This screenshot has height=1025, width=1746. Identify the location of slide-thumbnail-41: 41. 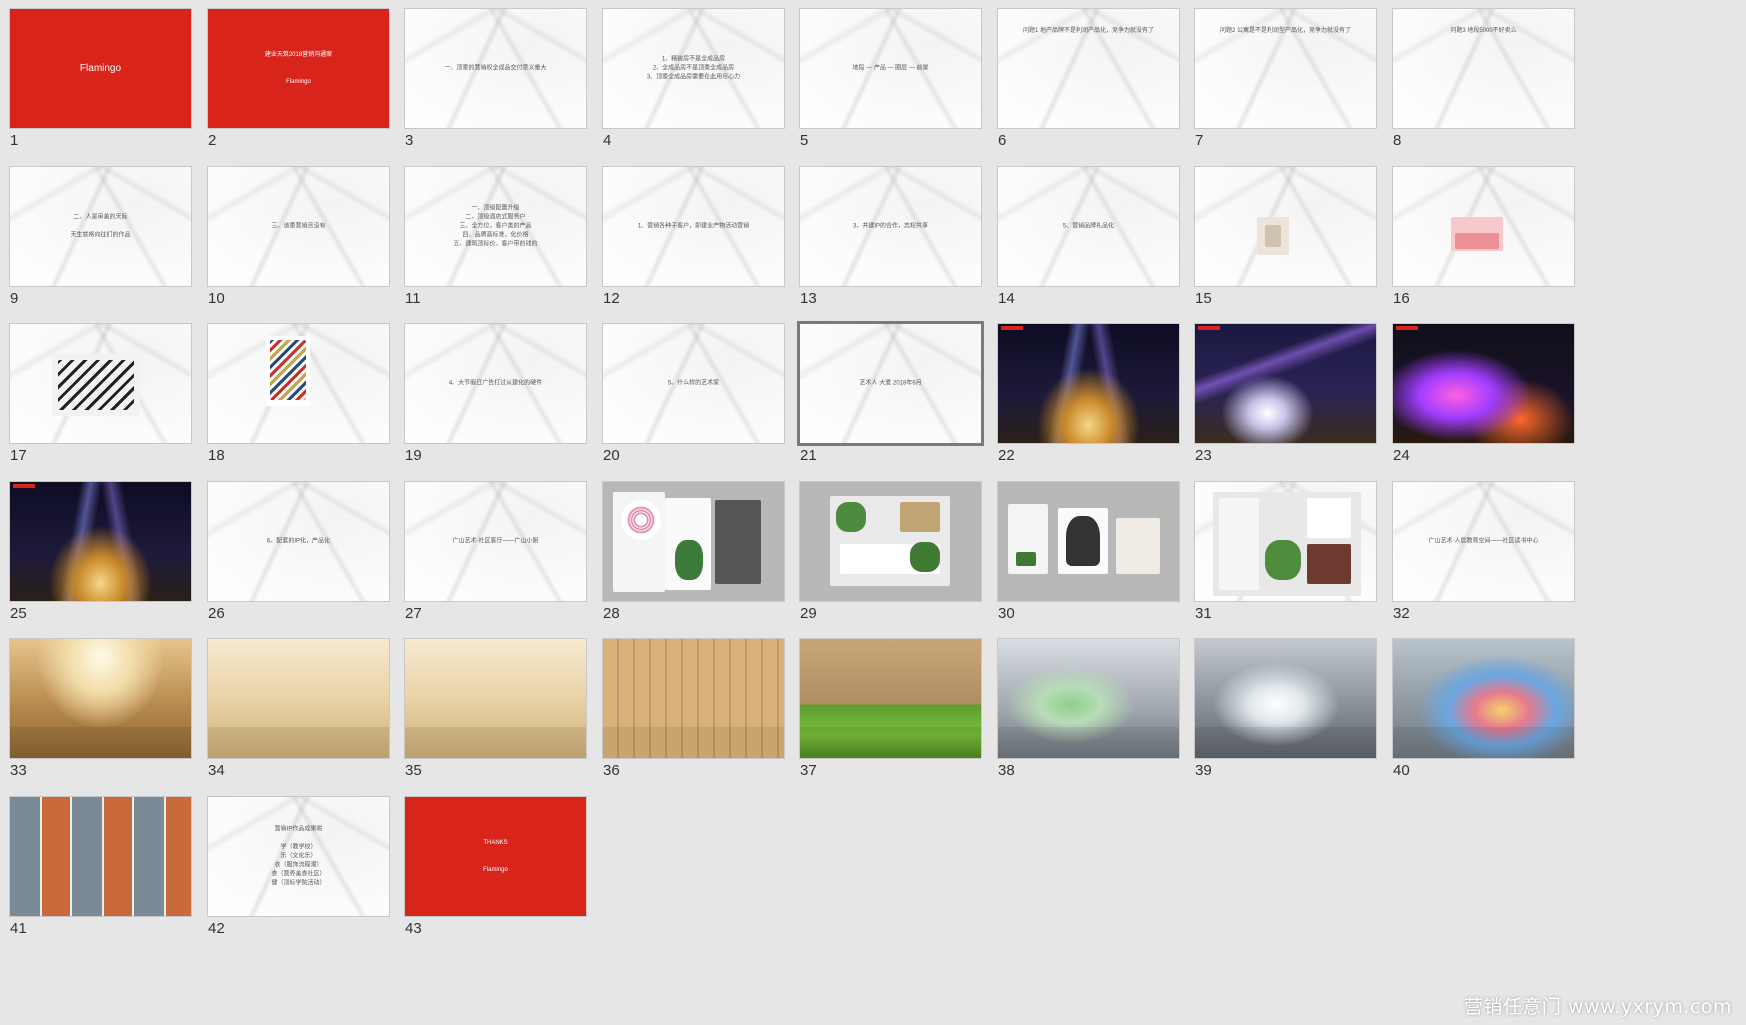
(96, 864).